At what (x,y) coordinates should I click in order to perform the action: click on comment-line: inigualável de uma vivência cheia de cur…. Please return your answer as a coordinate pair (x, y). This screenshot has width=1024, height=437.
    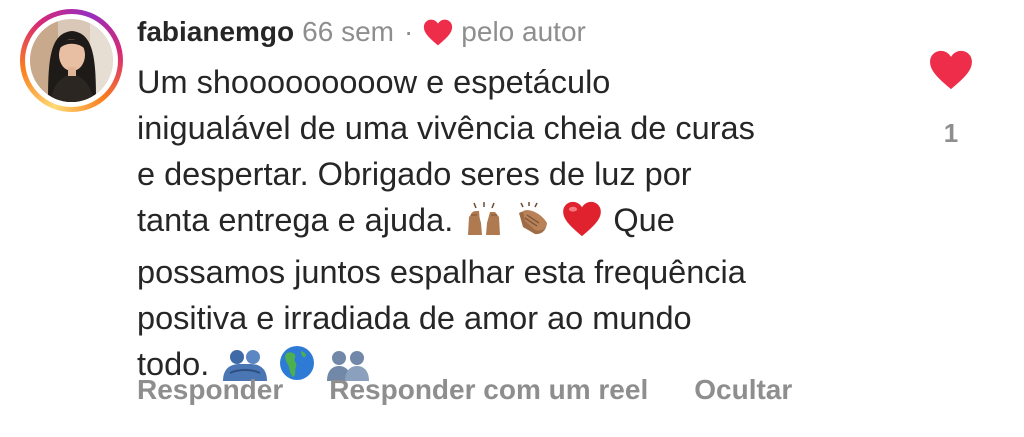
    Looking at the image, I should click on (446, 128).